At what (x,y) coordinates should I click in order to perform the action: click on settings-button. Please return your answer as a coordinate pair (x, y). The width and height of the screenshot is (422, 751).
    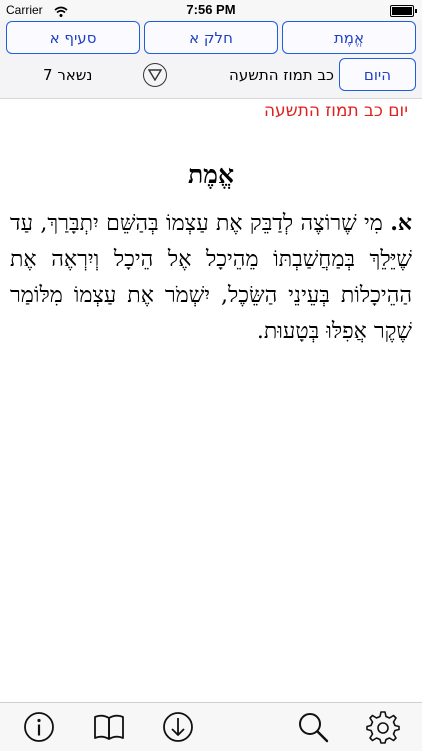
    Looking at the image, I should click on (383, 727).